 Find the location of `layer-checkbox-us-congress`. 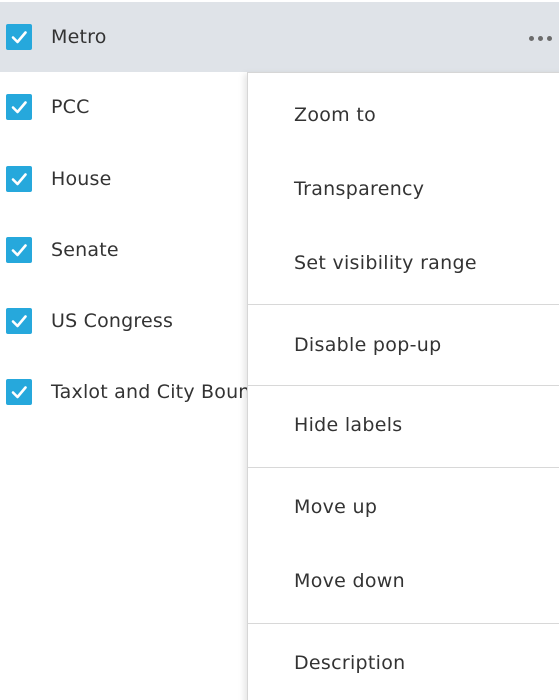

layer-checkbox-us-congress is located at coordinates (19, 321).